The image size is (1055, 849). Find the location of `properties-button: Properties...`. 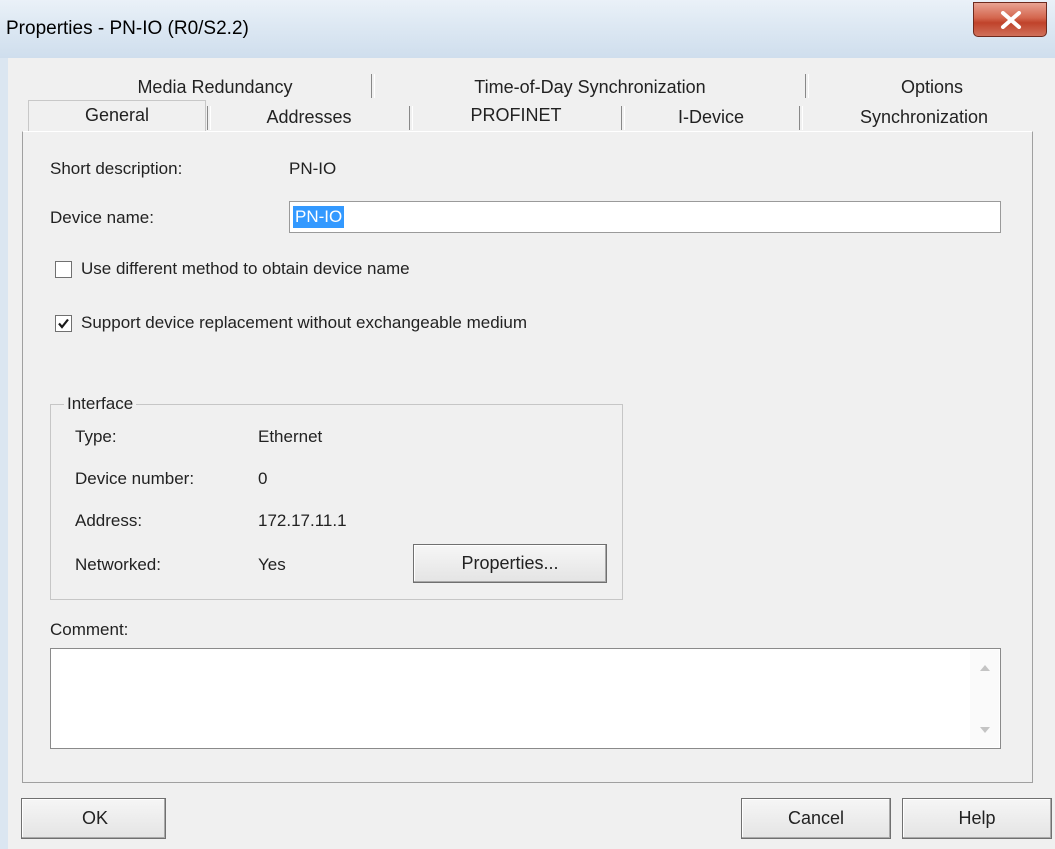

properties-button: Properties... is located at coordinates (510, 563).